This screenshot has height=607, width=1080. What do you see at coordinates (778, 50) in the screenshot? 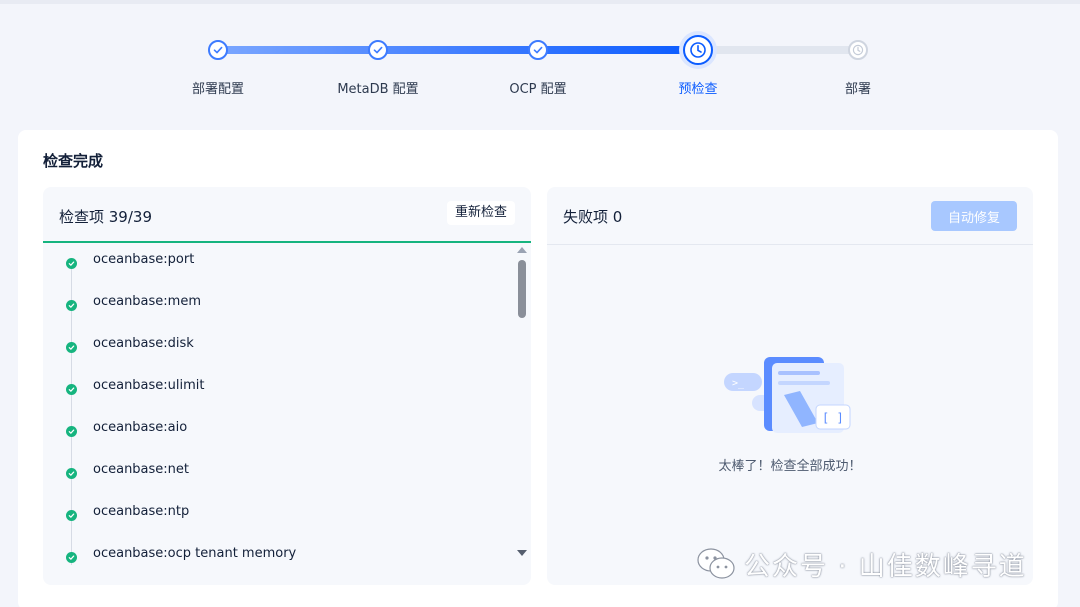
I see `stepper-progress-remaining` at bounding box center [778, 50].